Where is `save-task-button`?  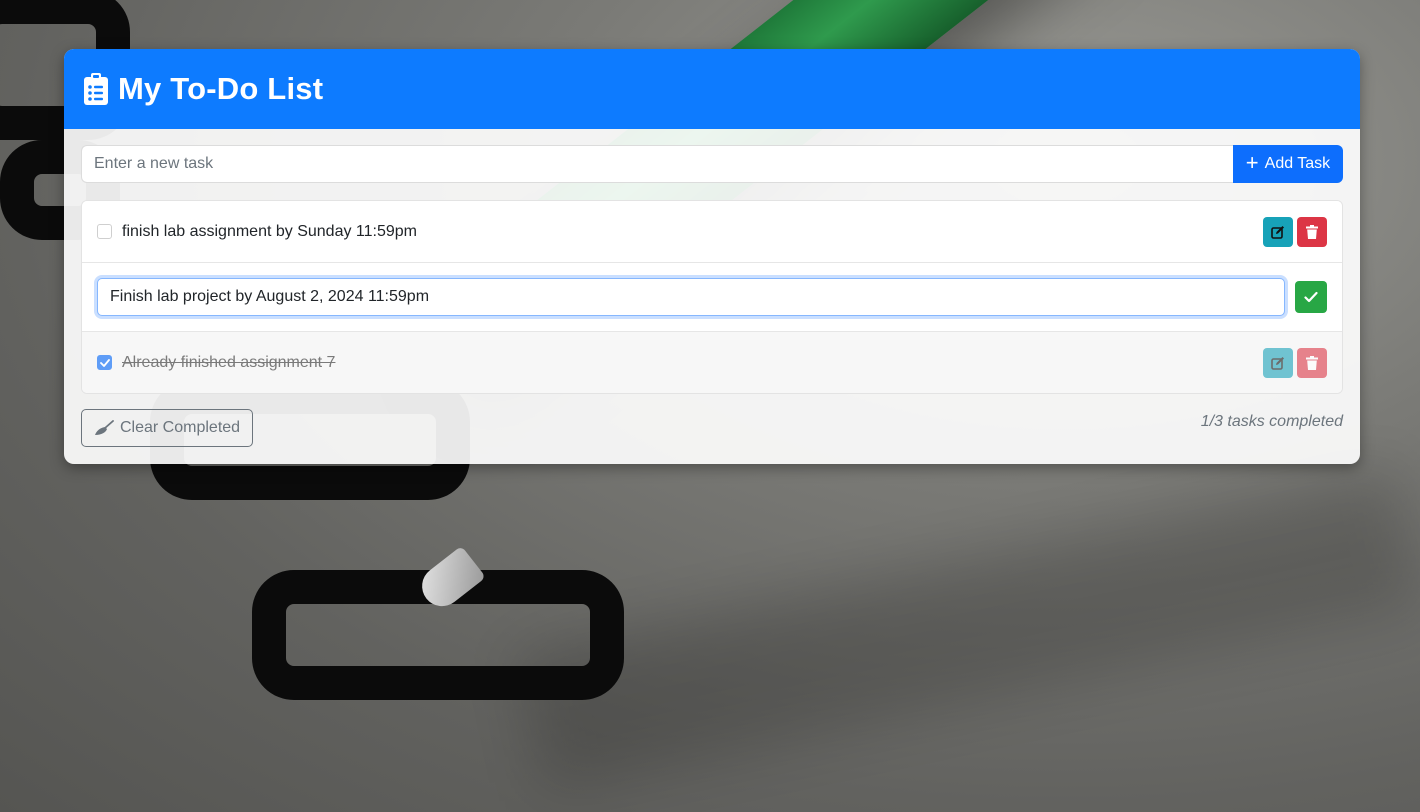
save-task-button is located at coordinates (1311, 297).